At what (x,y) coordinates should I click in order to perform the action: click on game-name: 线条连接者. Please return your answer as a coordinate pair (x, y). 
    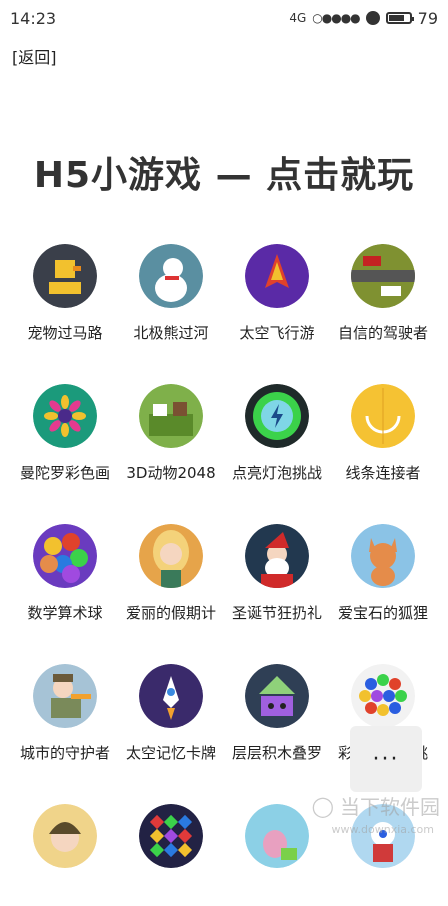
    Looking at the image, I should click on (383, 473).